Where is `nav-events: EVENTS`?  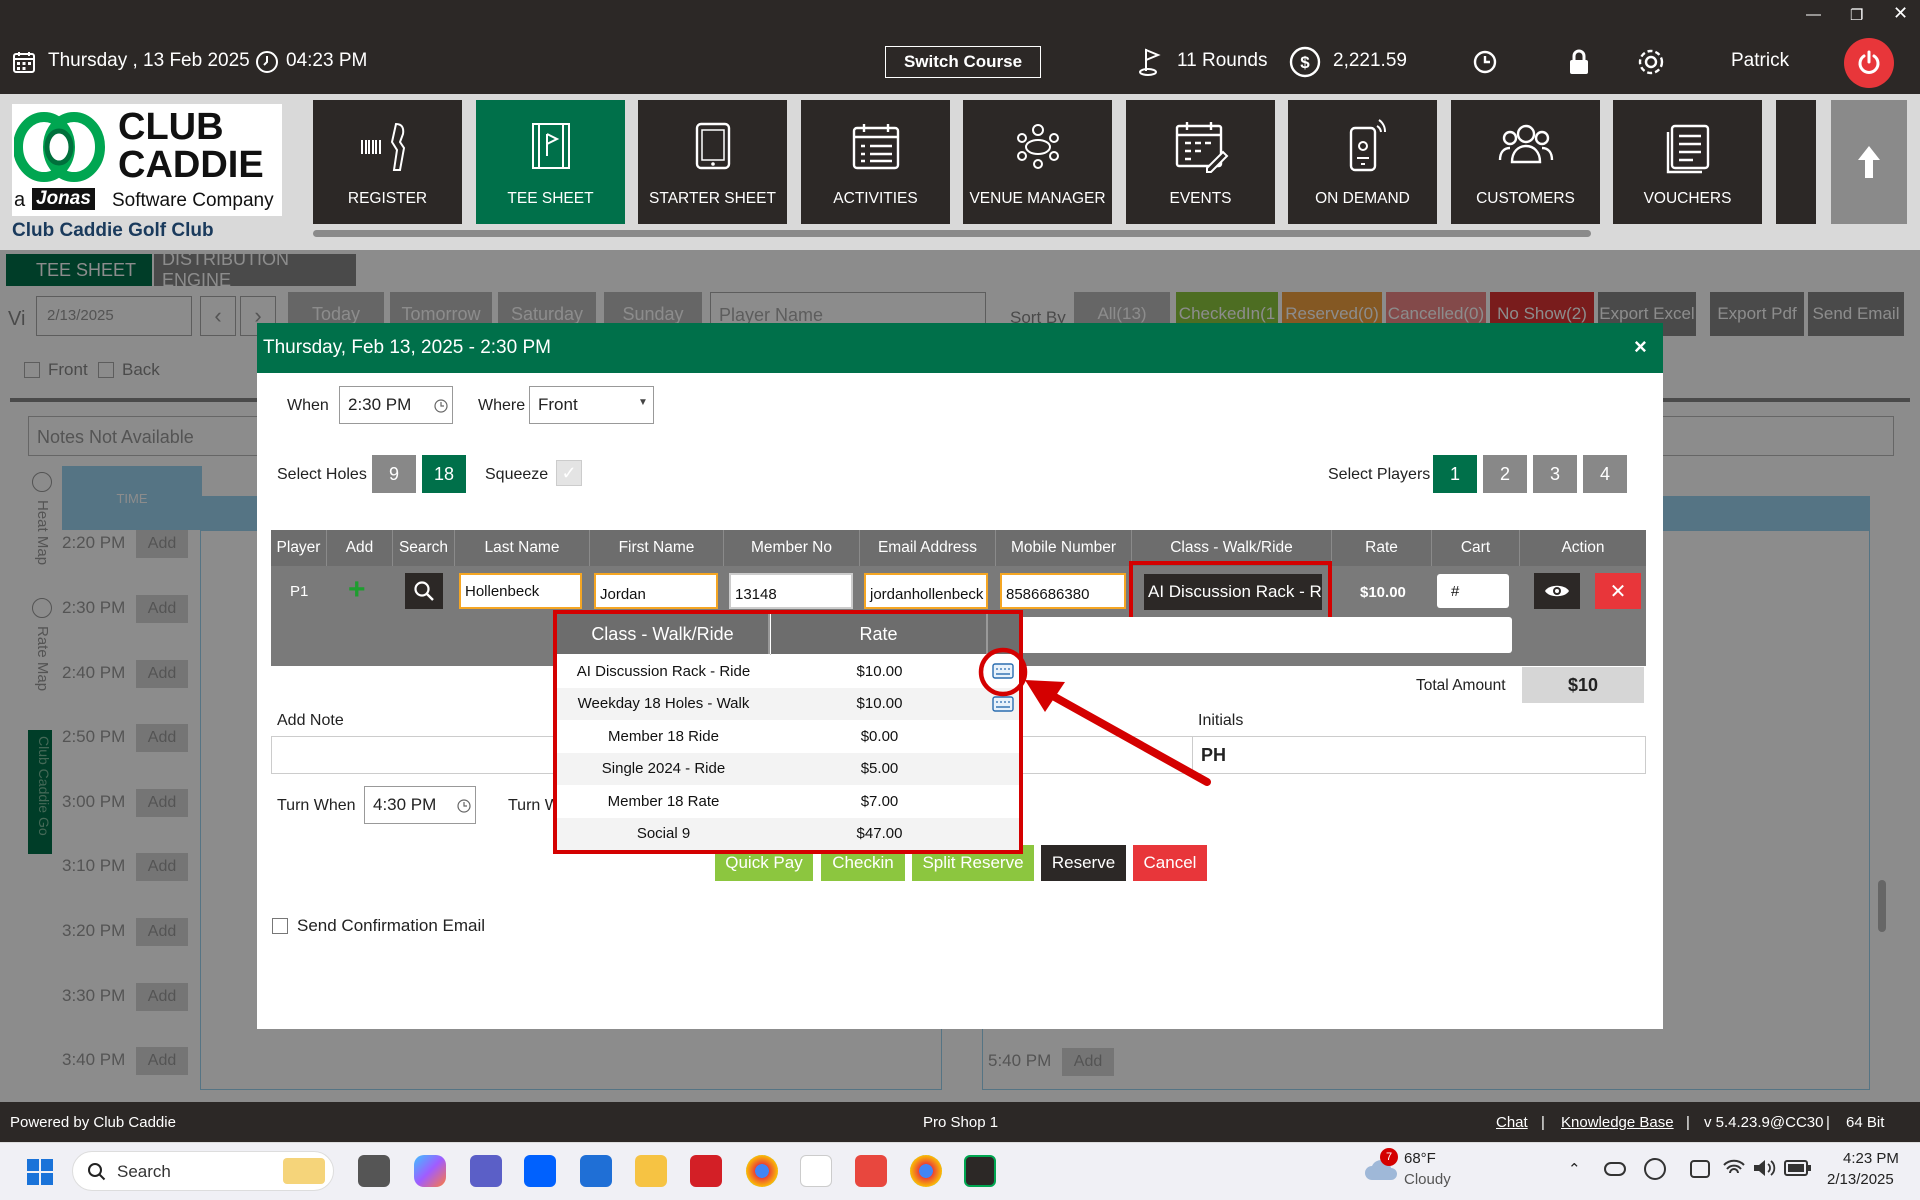 nav-events: EVENTS is located at coordinates (1200, 162).